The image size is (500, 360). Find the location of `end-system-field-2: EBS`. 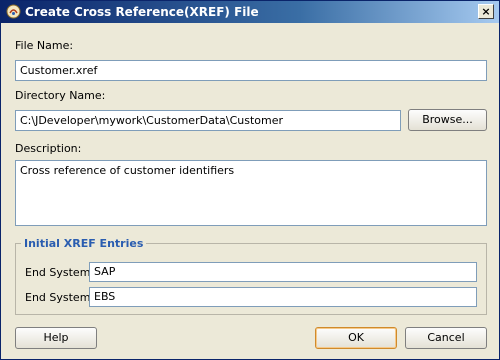

end-system-field-2: EBS is located at coordinates (283, 297).